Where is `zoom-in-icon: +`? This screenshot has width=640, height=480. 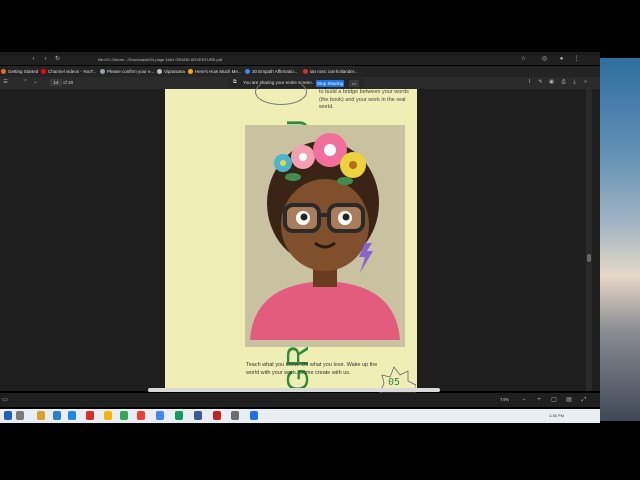 zoom-in-icon: + is located at coordinates (539, 400).